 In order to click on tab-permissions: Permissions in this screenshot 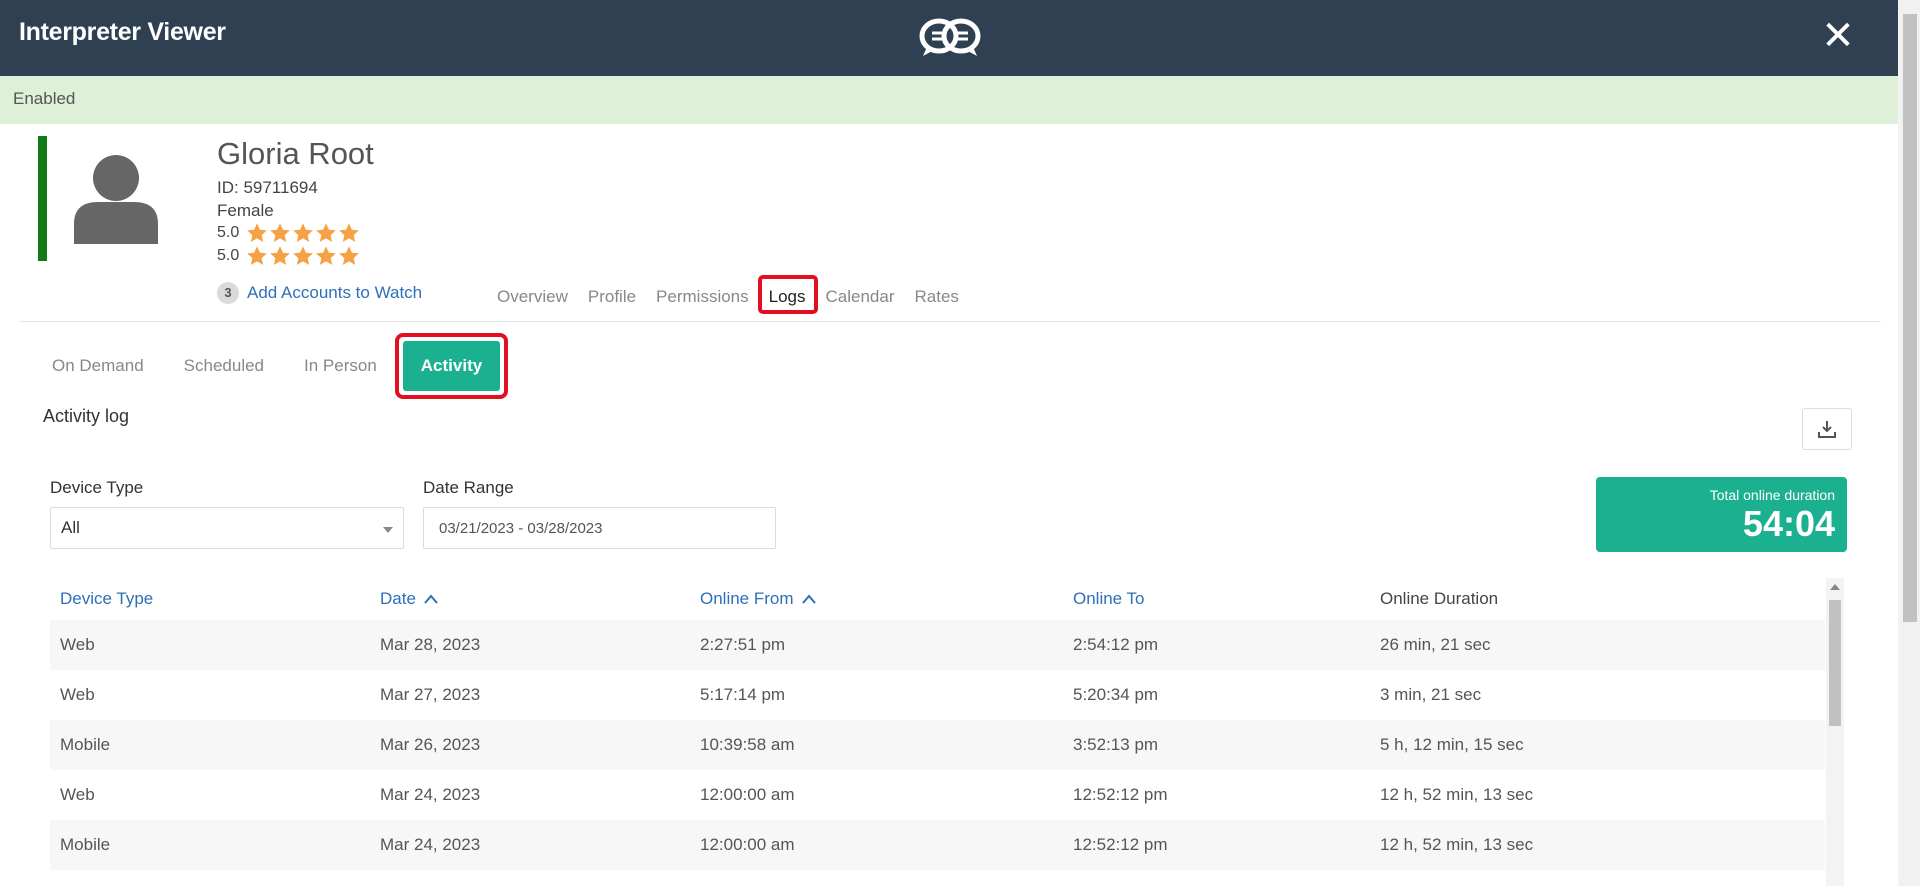, I will do `click(706, 297)`.